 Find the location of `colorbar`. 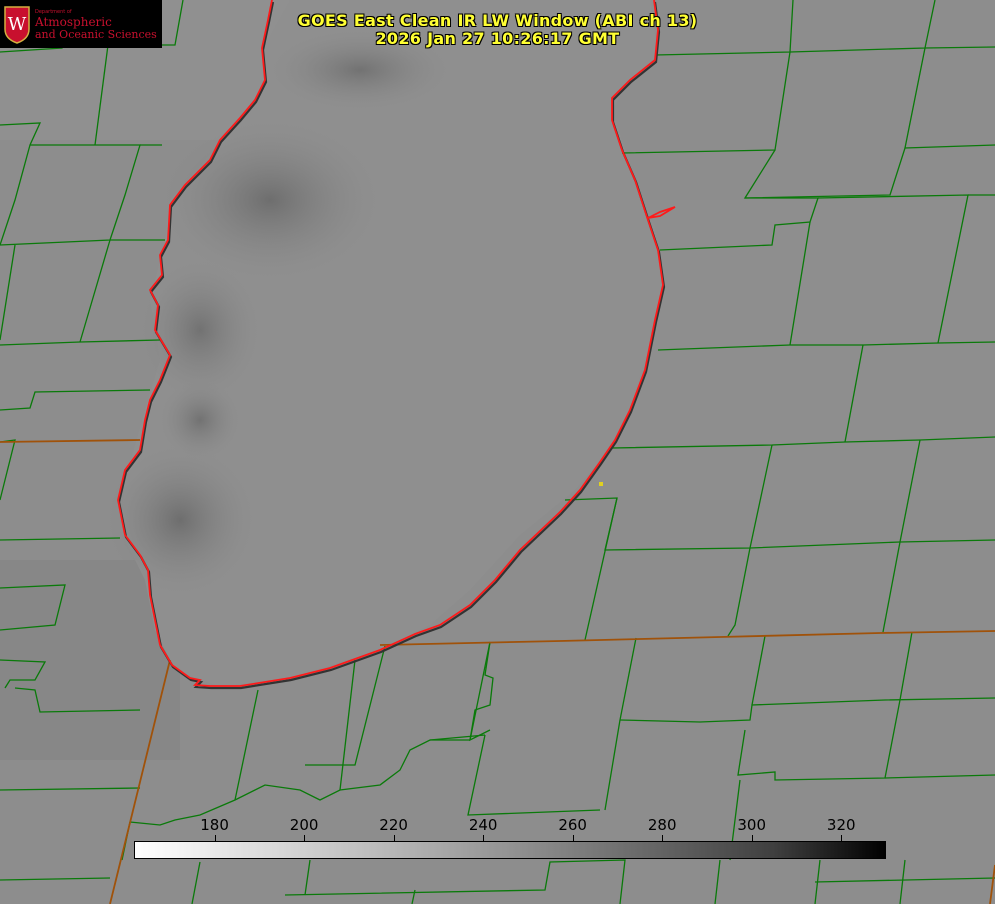

colorbar is located at coordinates (510, 850).